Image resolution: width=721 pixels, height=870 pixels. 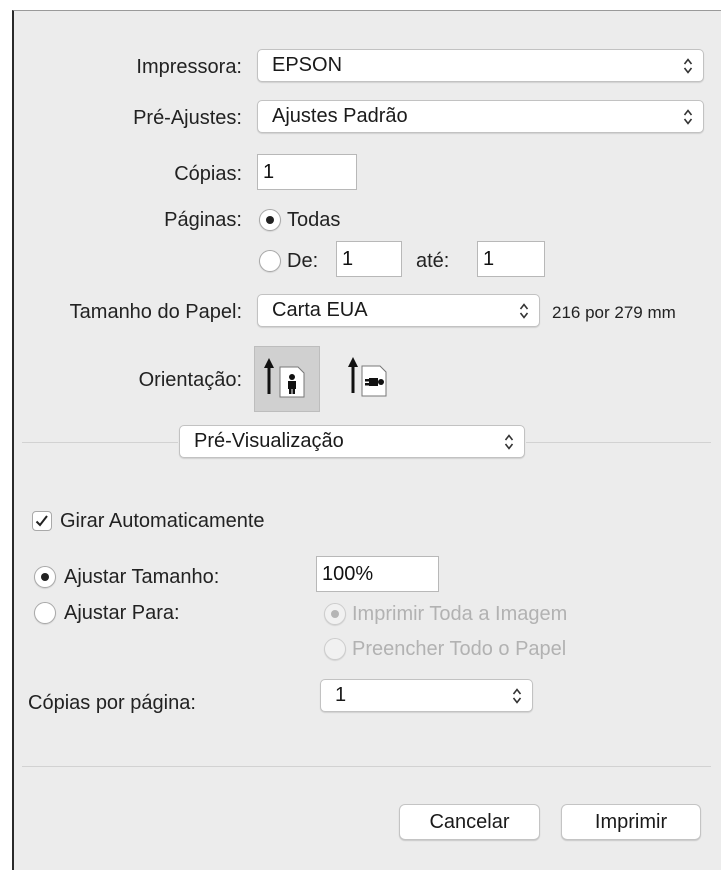 What do you see at coordinates (100, 442) in the screenshot?
I see `section-separator-left` at bounding box center [100, 442].